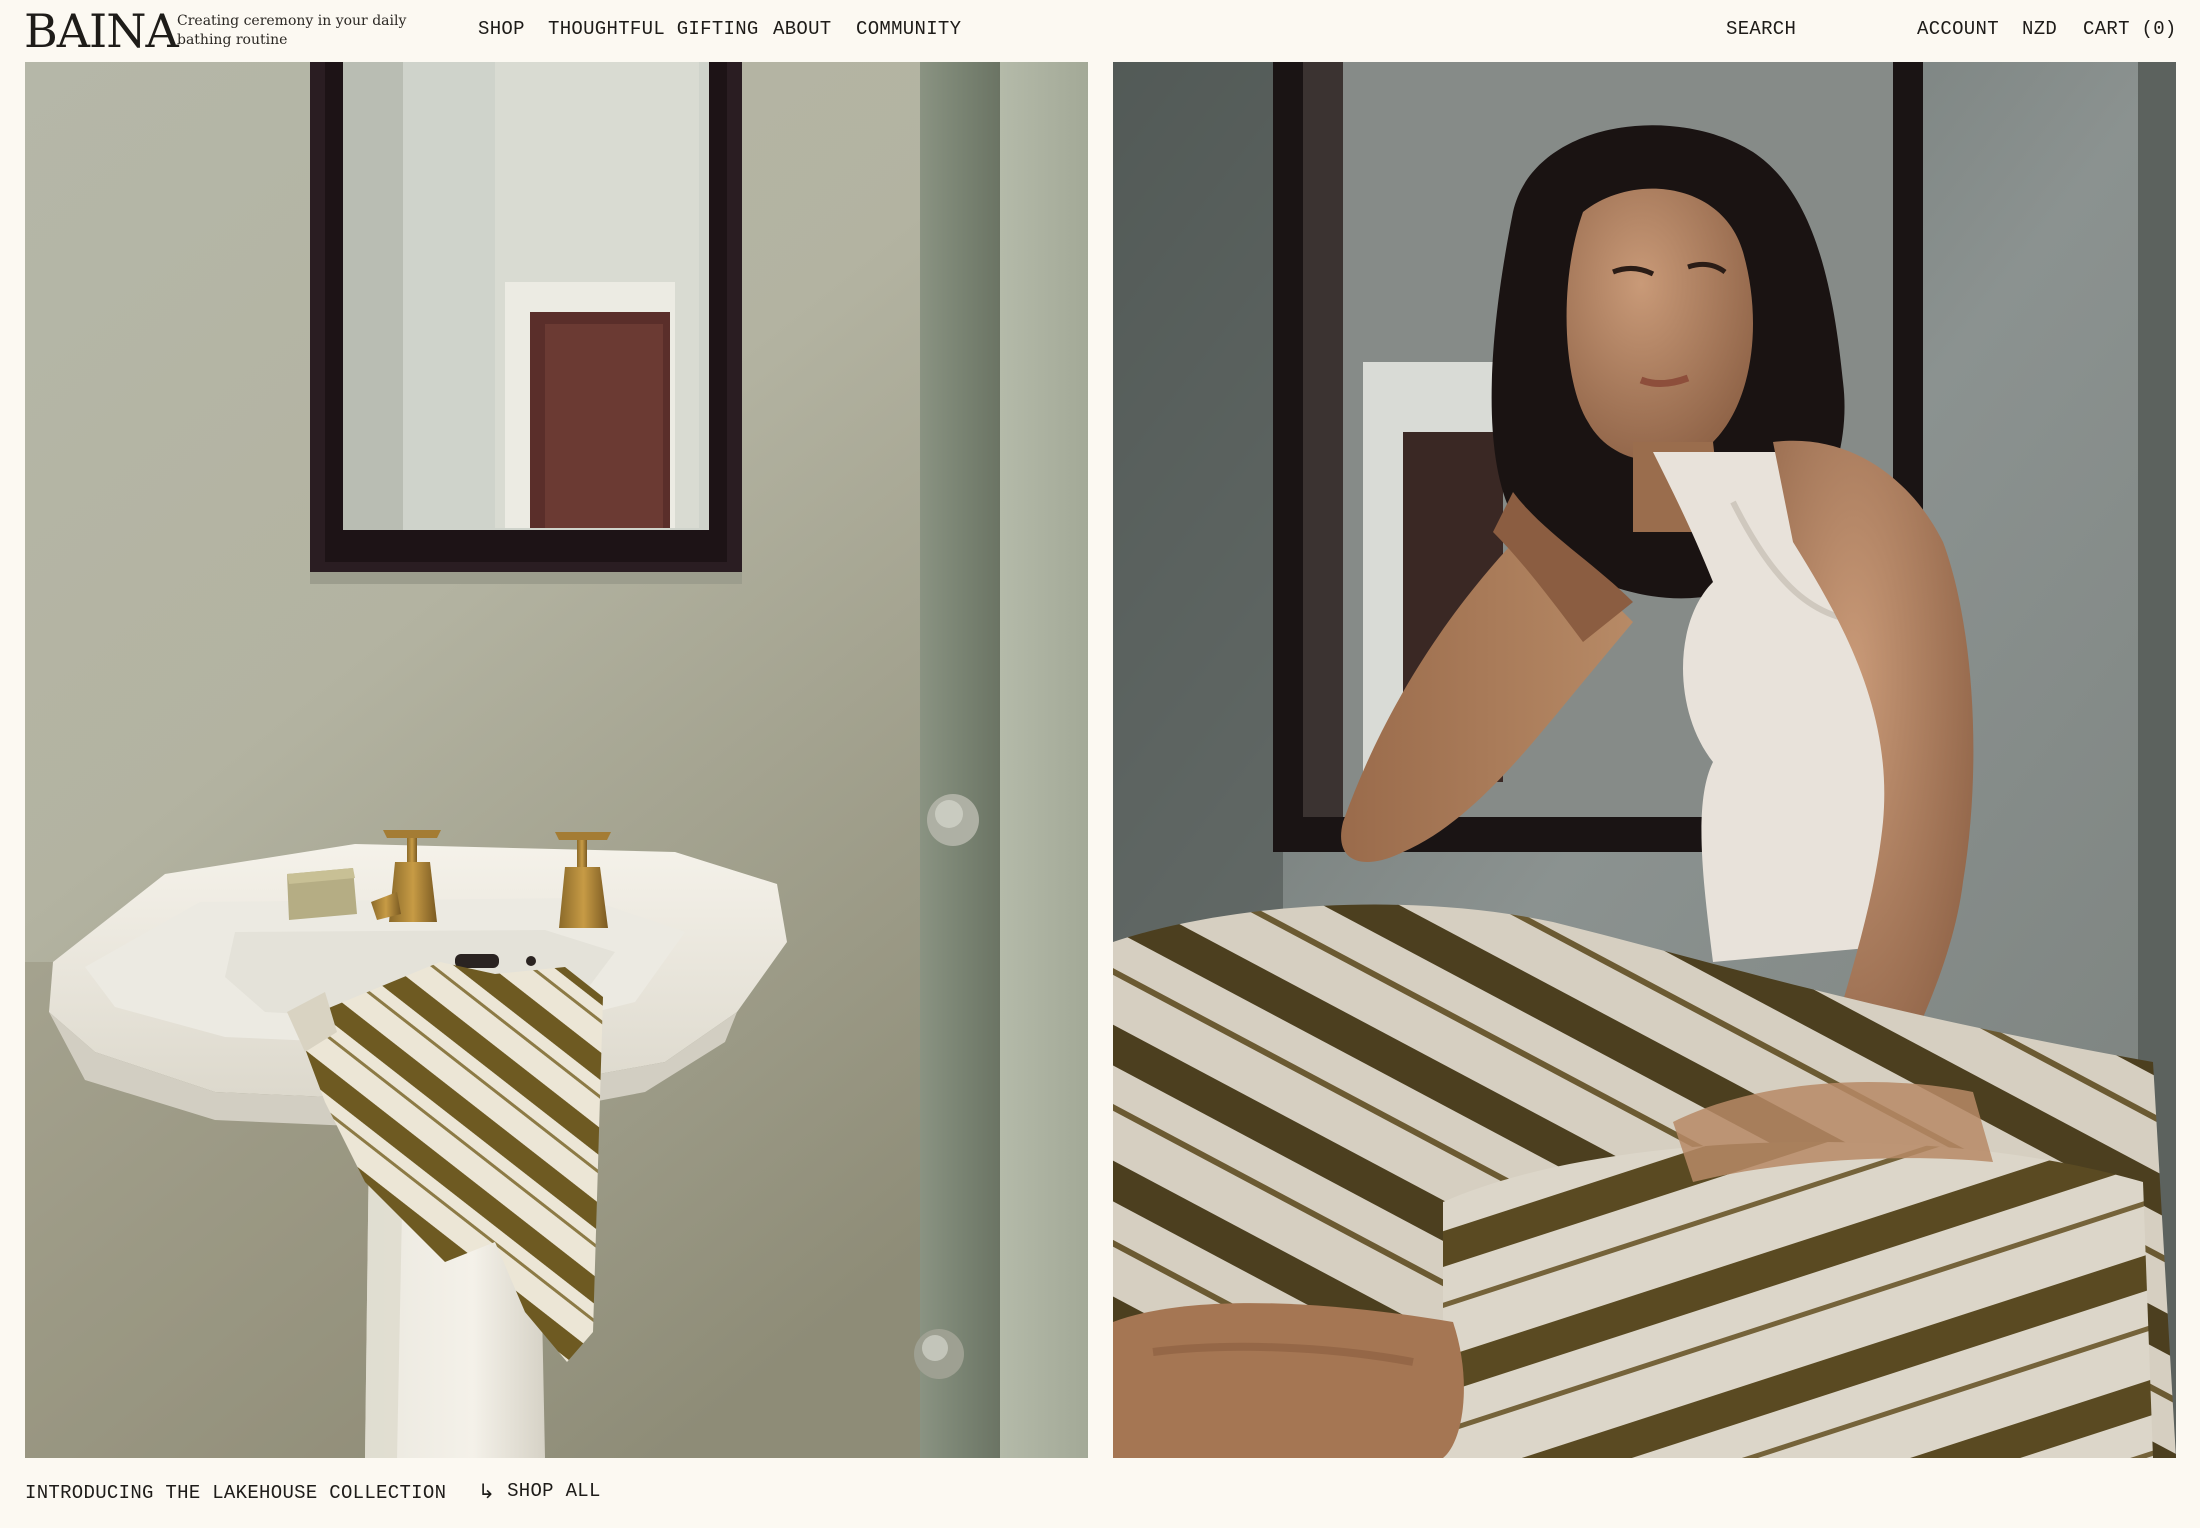 The height and width of the screenshot is (1528, 2200). What do you see at coordinates (653, 29) in the screenshot?
I see `nav-item-thoughtful-gifting: THOUGHTFUL GIFTING` at bounding box center [653, 29].